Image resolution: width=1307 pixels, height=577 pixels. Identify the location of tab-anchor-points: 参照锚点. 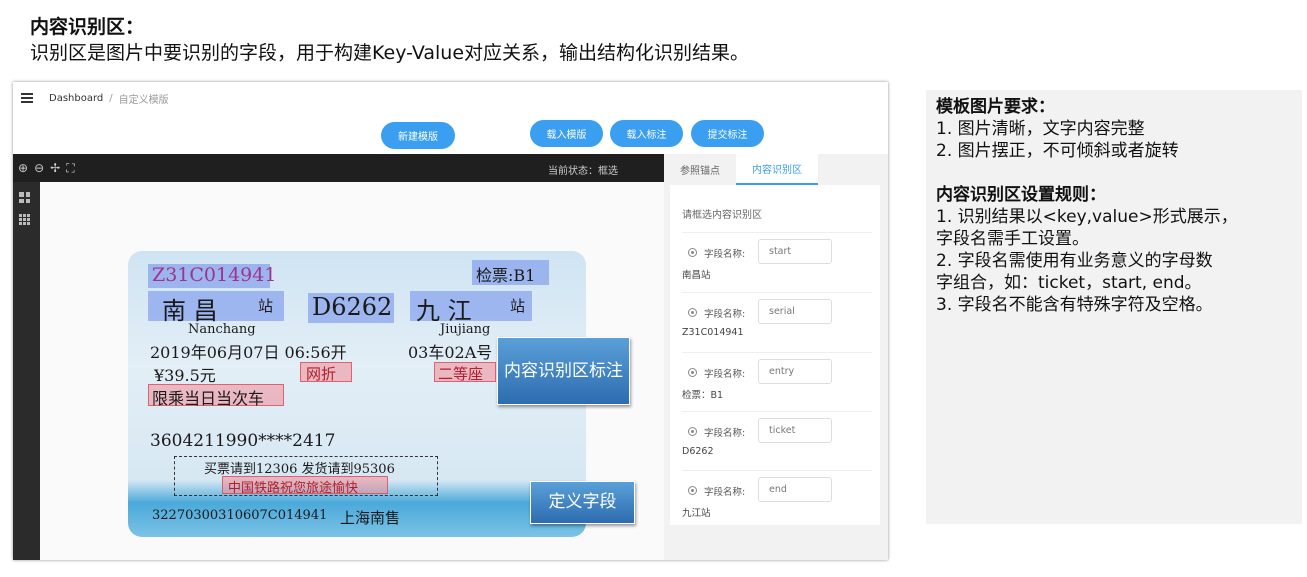
(700, 169).